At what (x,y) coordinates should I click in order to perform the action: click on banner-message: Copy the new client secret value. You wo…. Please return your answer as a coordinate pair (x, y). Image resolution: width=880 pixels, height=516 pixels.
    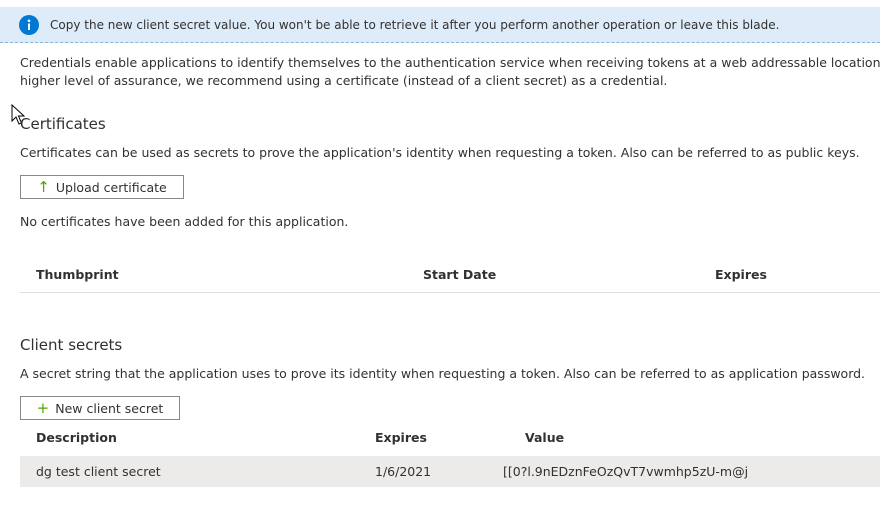
    Looking at the image, I should click on (415, 25).